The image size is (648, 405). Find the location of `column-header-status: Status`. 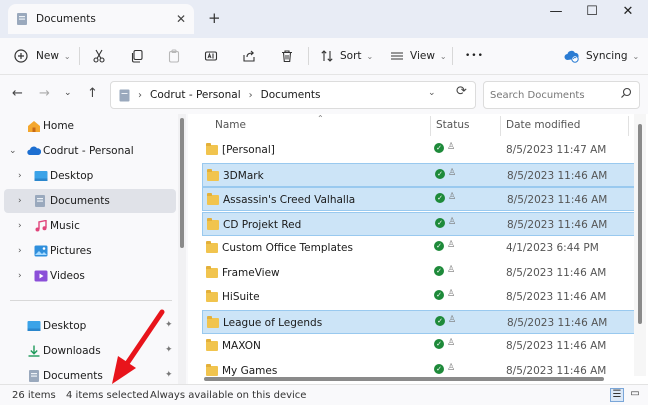

column-header-status: Status is located at coordinates (452, 125).